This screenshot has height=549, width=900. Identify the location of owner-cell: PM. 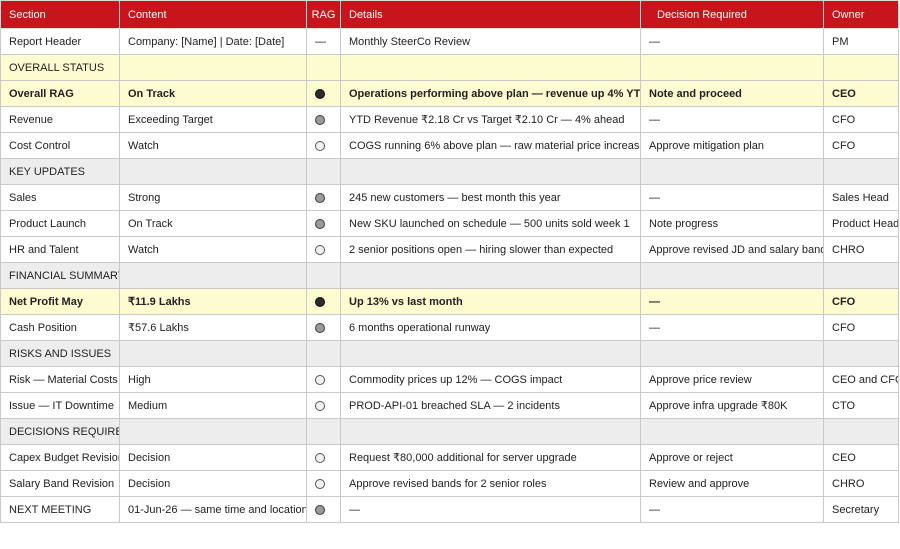
(861, 41).